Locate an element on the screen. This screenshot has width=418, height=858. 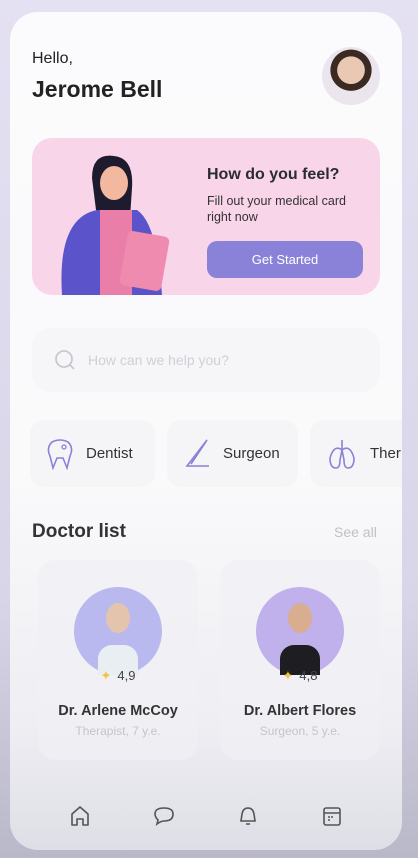
user-avatar is located at coordinates (351, 76).